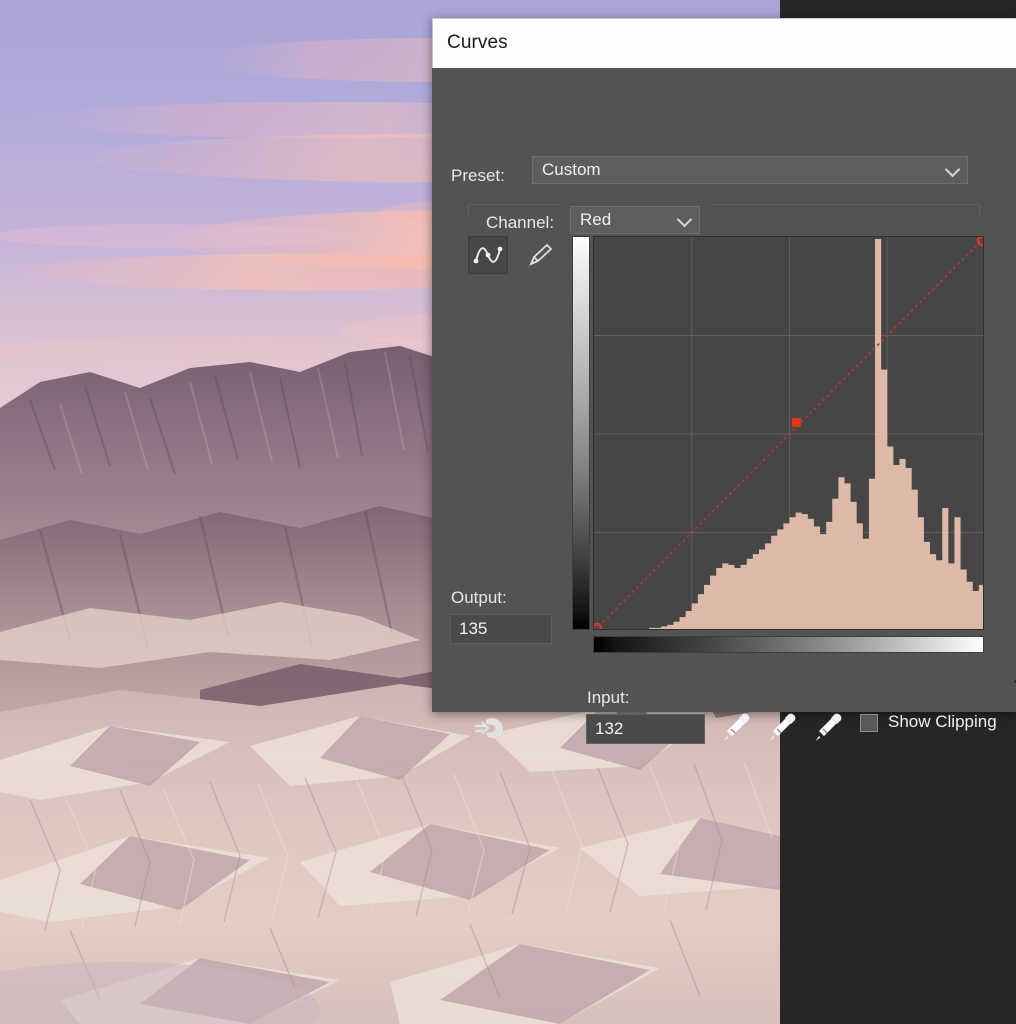 Image resolution: width=1016 pixels, height=1024 pixels. What do you see at coordinates (479, 597) in the screenshot?
I see `output-label: Output:` at bounding box center [479, 597].